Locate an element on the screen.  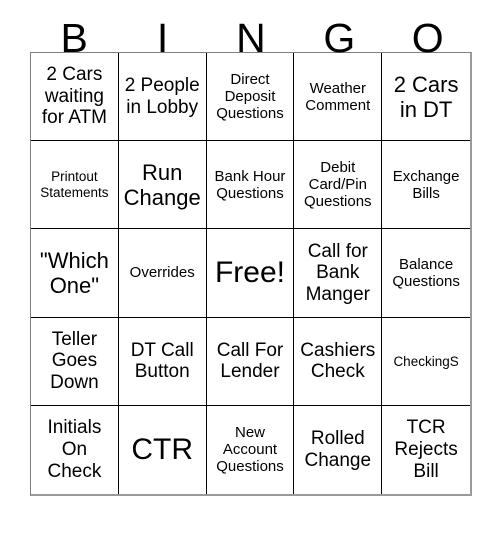
bingo-cell: Exchange Bills is located at coordinates (426, 185).